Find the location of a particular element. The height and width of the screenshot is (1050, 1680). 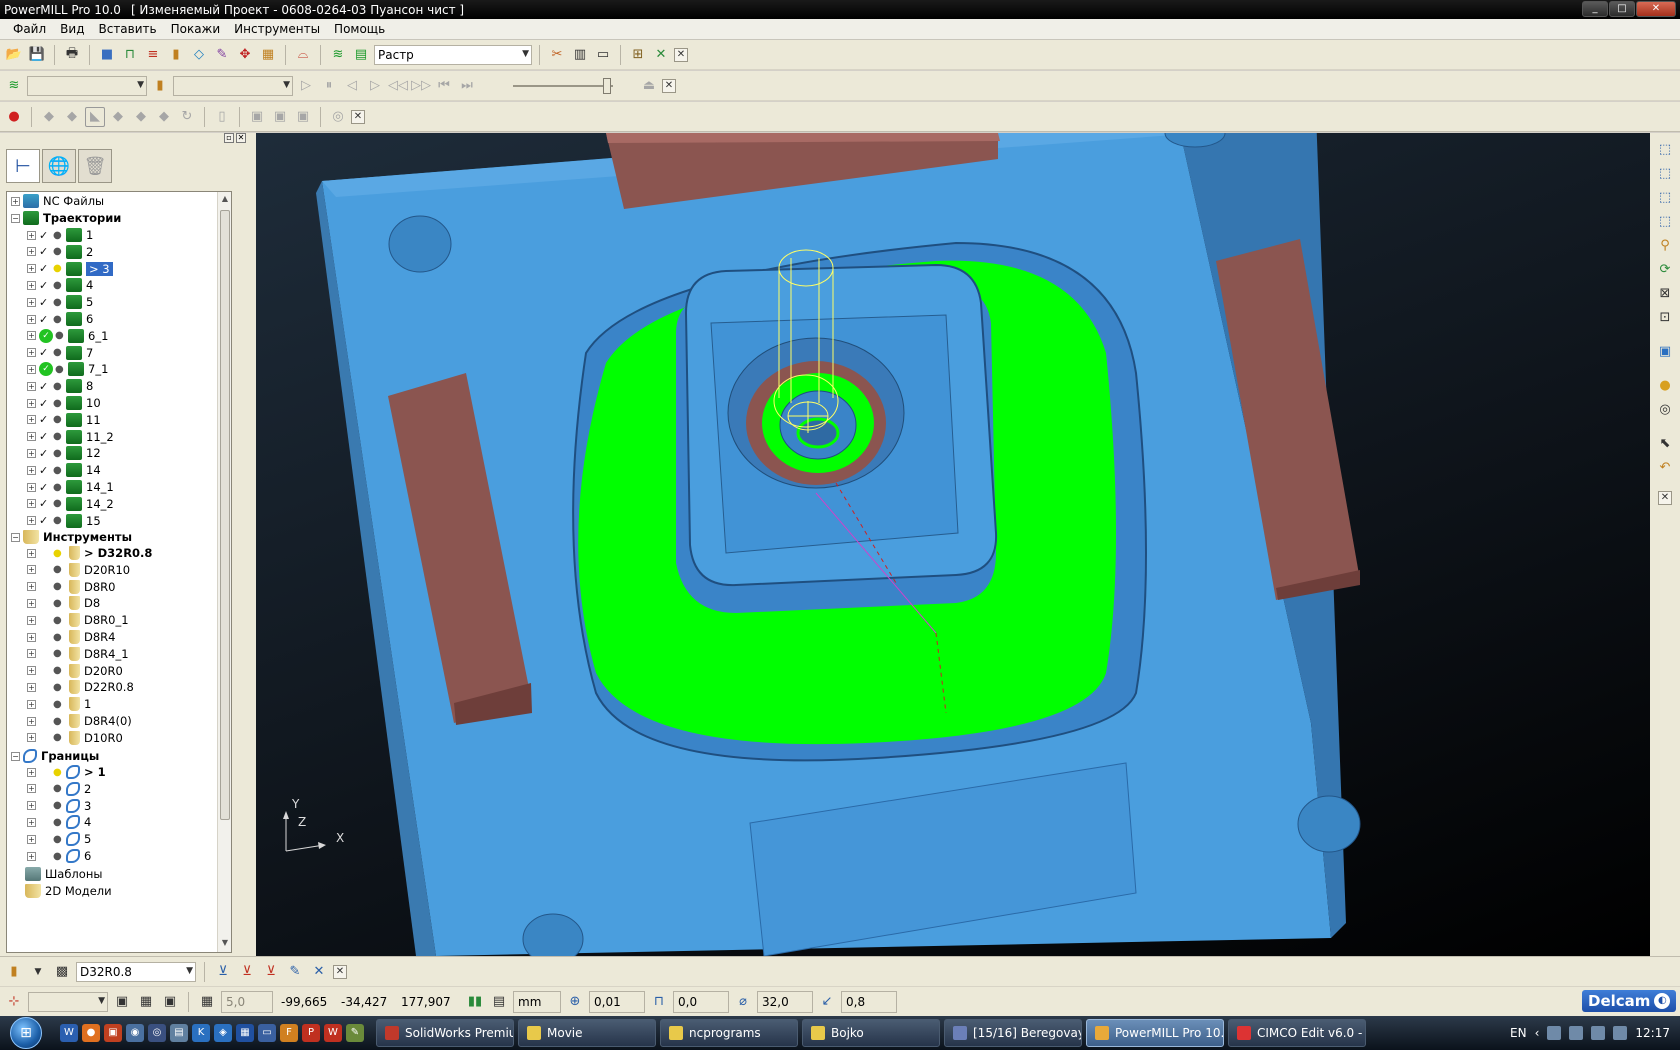

app-icon: ▤ is located at coordinates (179, 1033).